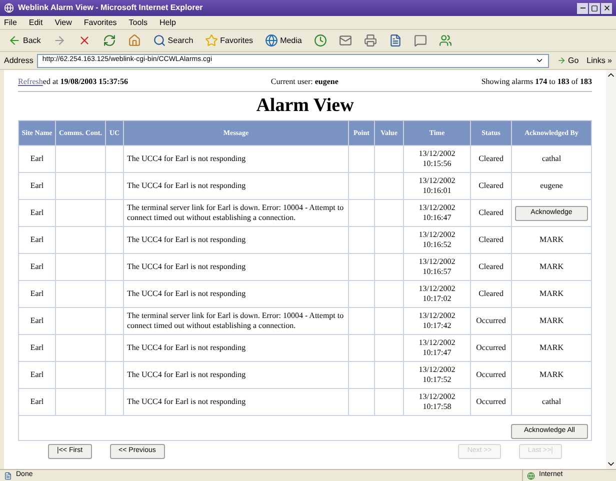  Describe the element at coordinates (35, 22) in the screenshot. I see `menu-item: Edit` at that location.